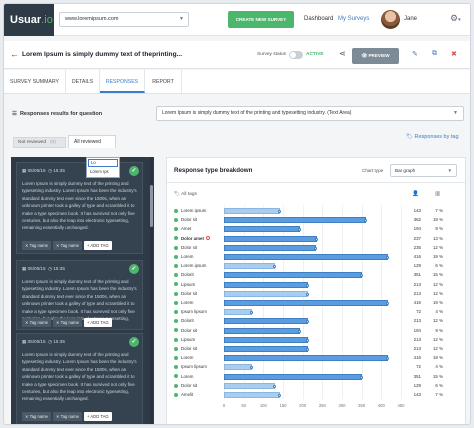 This screenshot has width=474, height=428. Describe the element at coordinates (454, 54) in the screenshot. I see `delete-icon: ✖` at that location.